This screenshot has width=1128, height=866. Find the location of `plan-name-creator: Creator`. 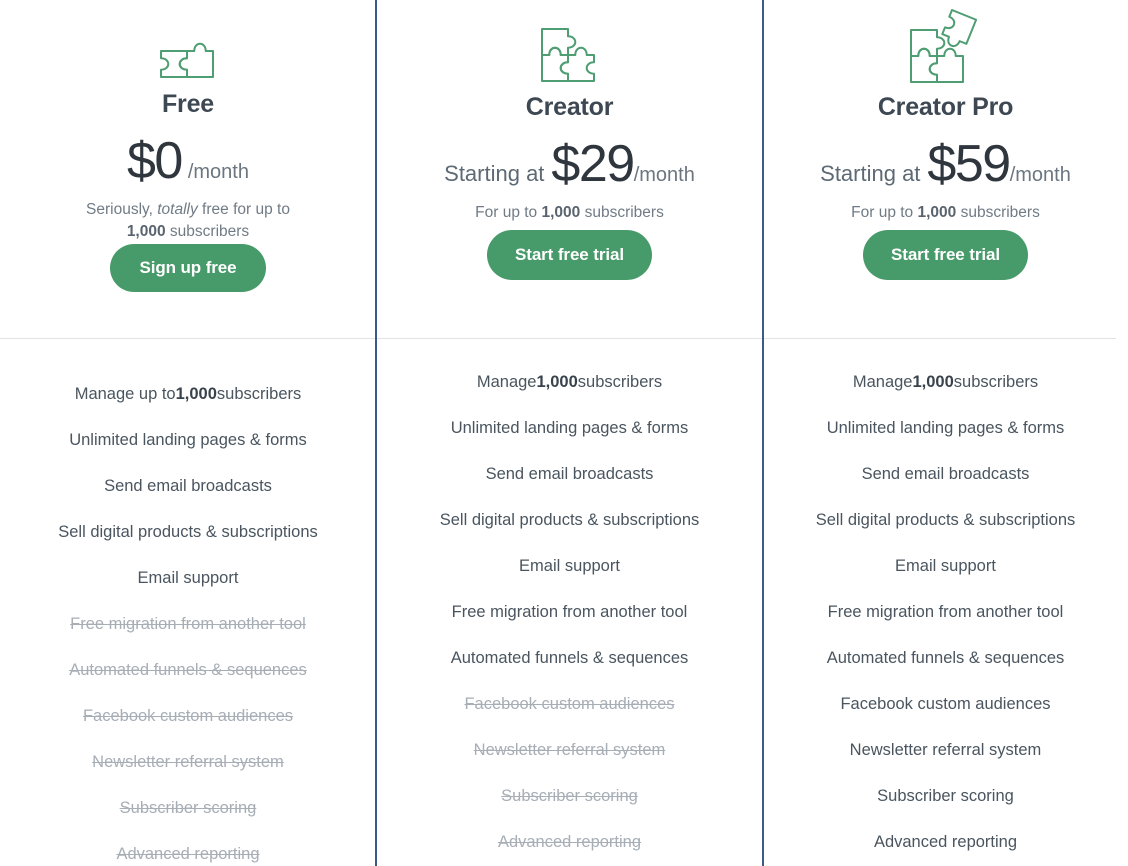

plan-name-creator: Creator is located at coordinates (569, 107).